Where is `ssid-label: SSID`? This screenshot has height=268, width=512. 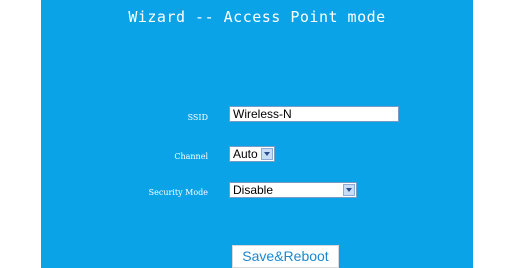 ssid-label: SSID is located at coordinates (197, 117).